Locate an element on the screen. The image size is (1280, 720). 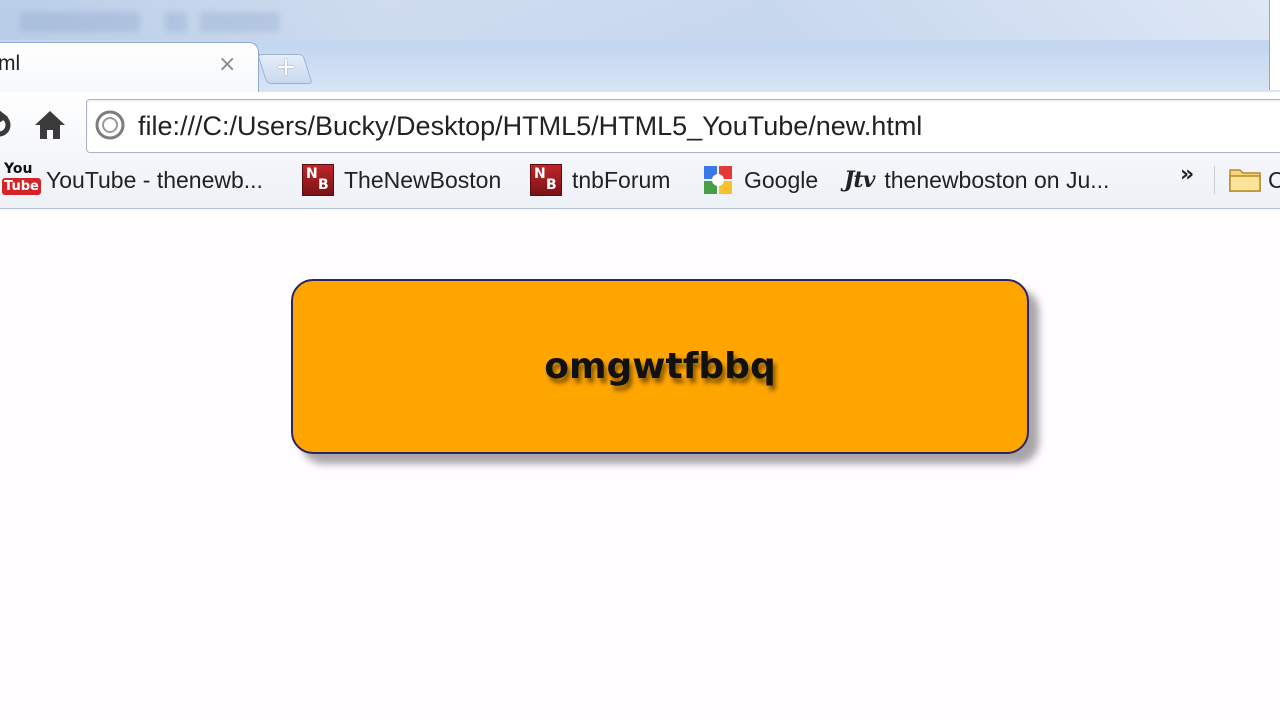
bookmark-label: tnbForum is located at coordinates (621, 179).